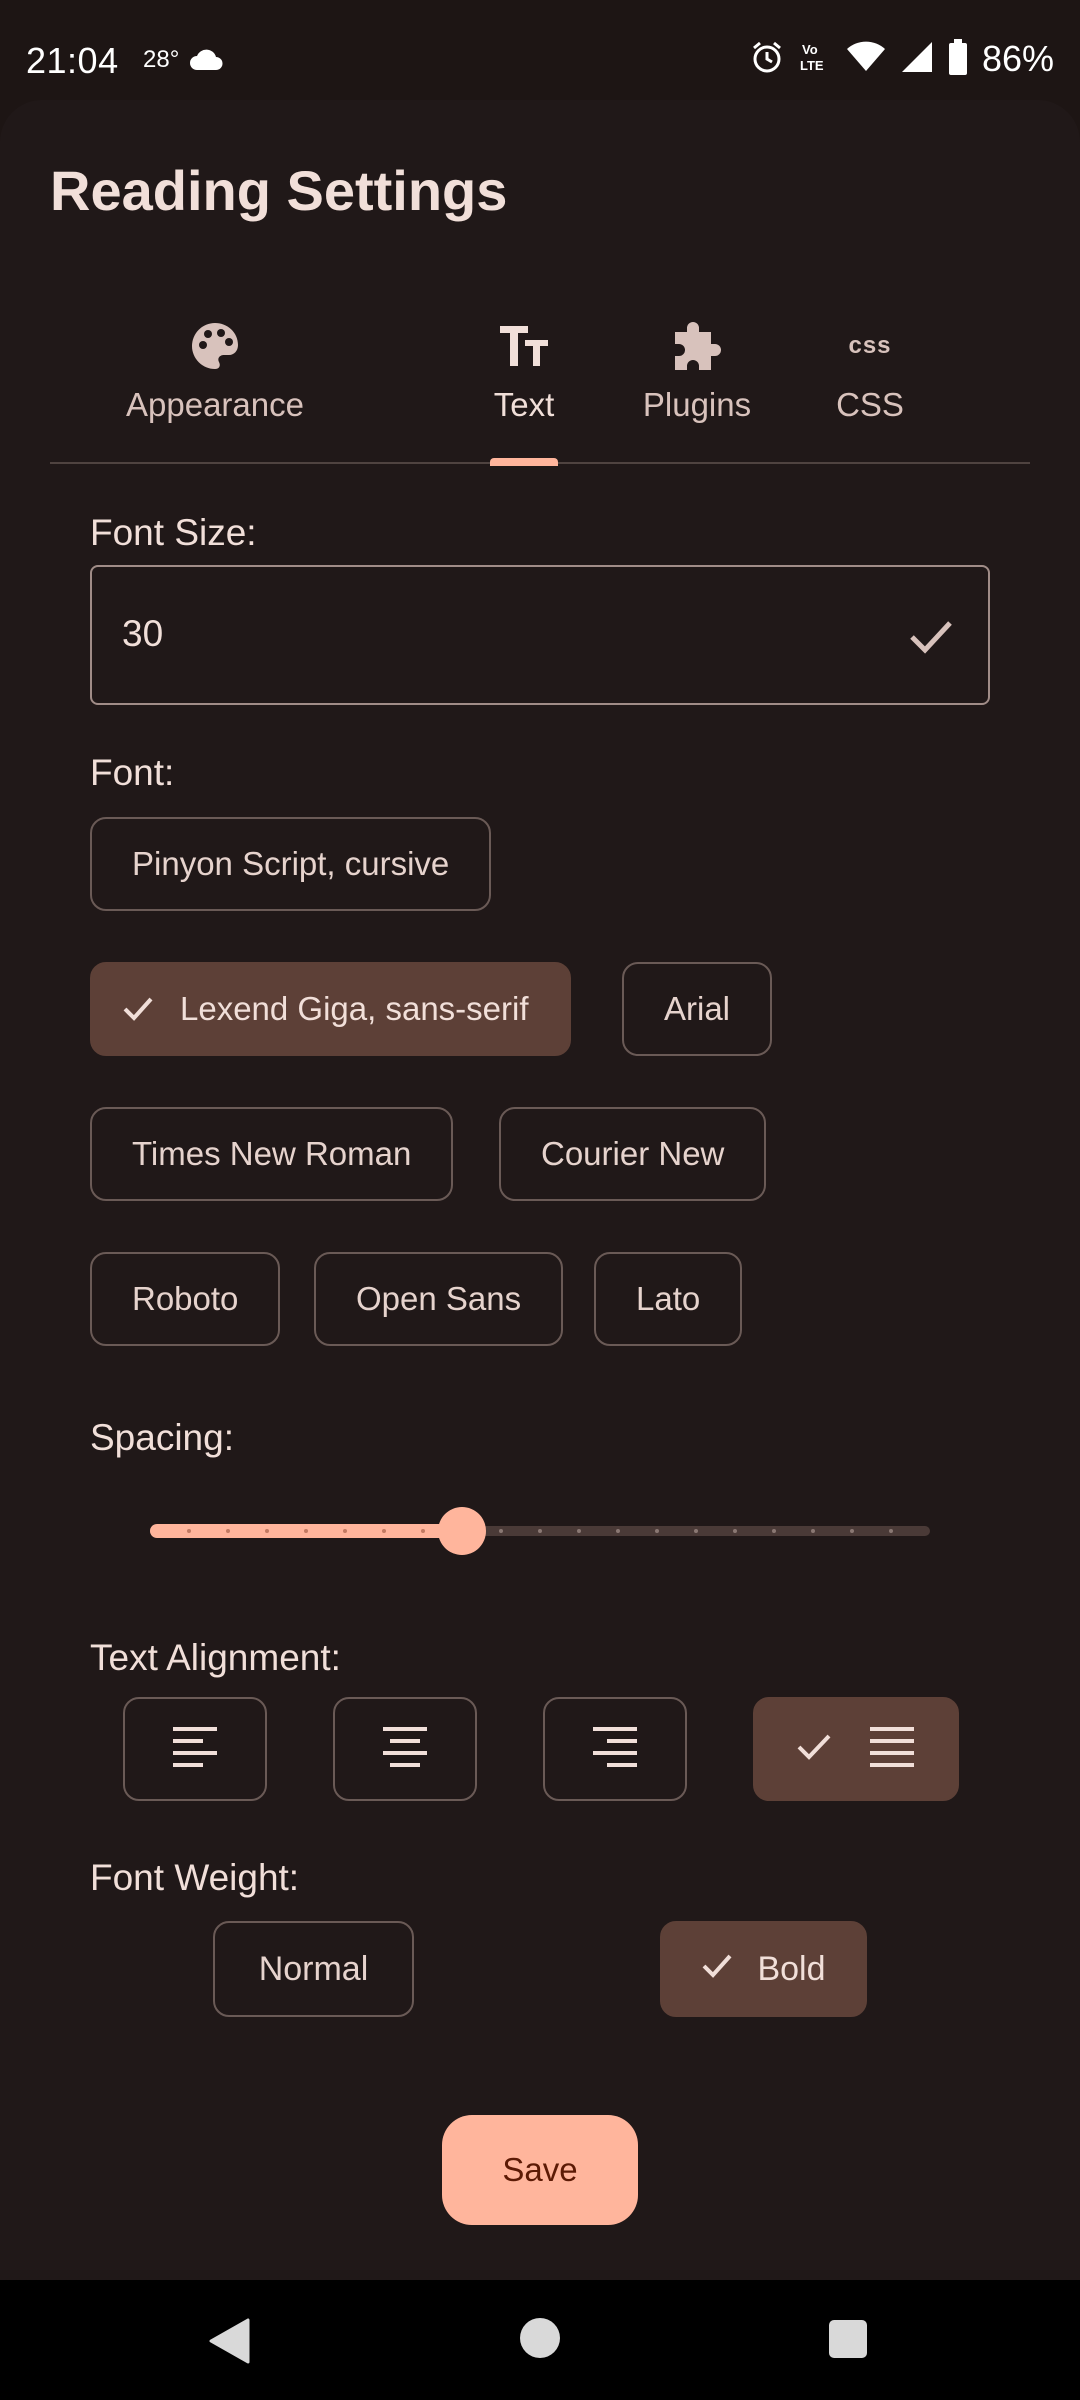  I want to click on tab-plugins-label: Plugins, so click(697, 404).